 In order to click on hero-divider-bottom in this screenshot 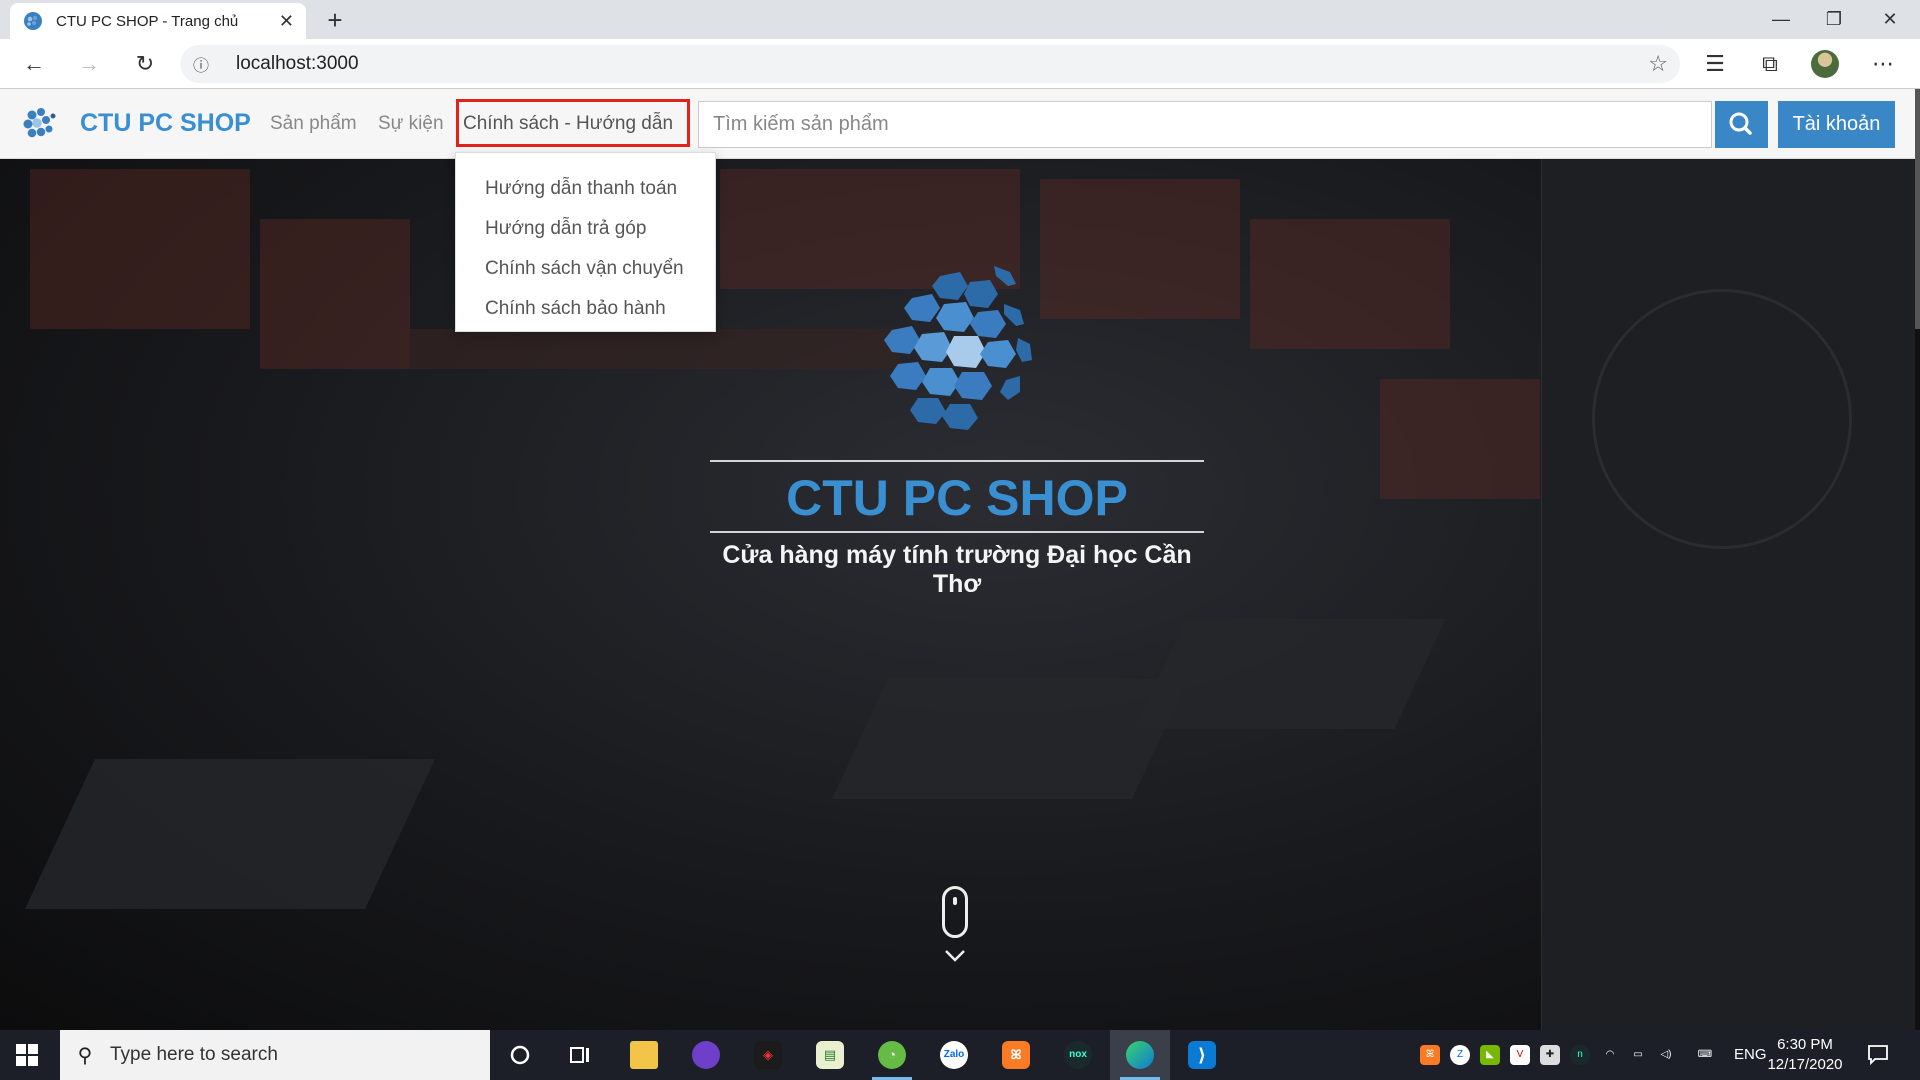, I will do `click(957, 532)`.